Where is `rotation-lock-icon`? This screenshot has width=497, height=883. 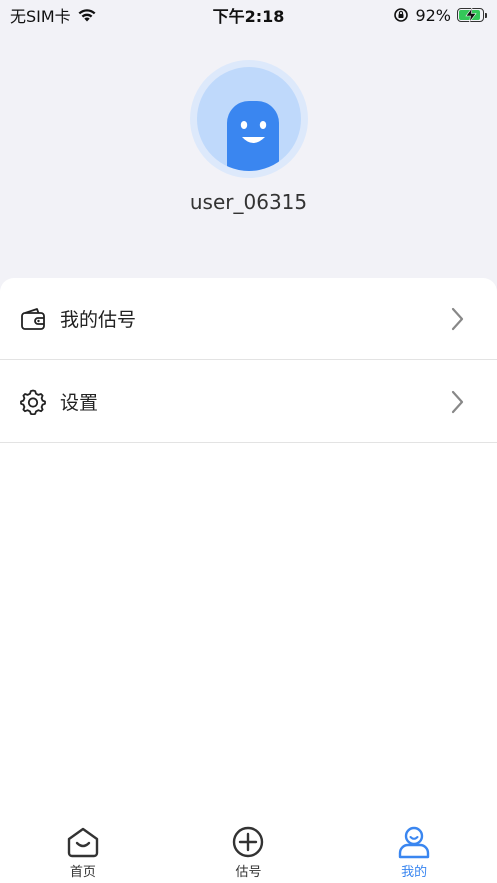 rotation-lock-icon is located at coordinates (401, 15).